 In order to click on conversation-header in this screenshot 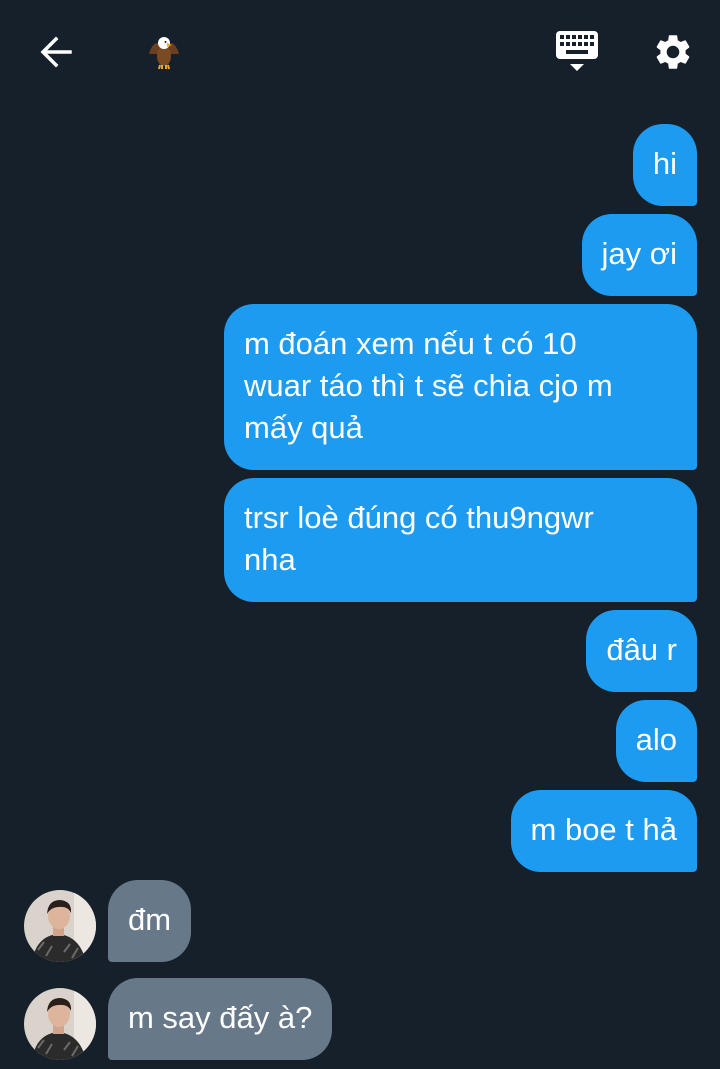, I will do `click(360, 52)`.